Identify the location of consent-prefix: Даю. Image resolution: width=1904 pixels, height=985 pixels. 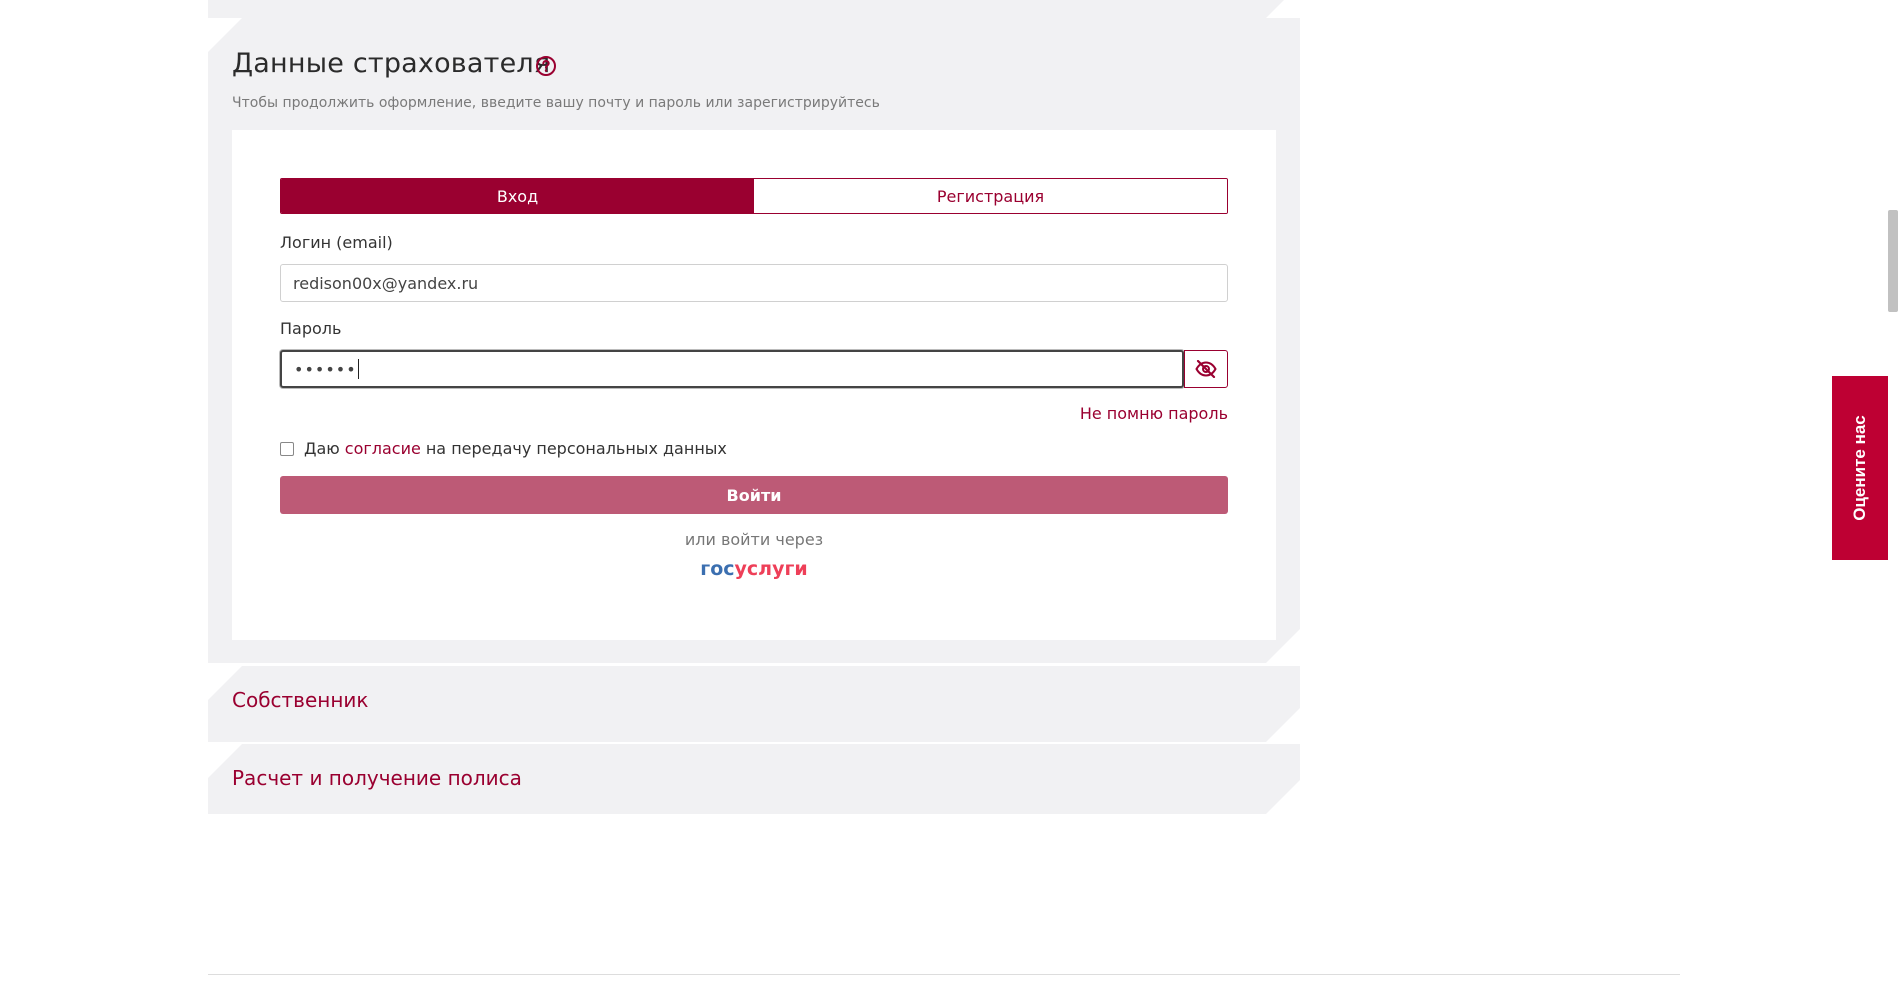
(322, 448).